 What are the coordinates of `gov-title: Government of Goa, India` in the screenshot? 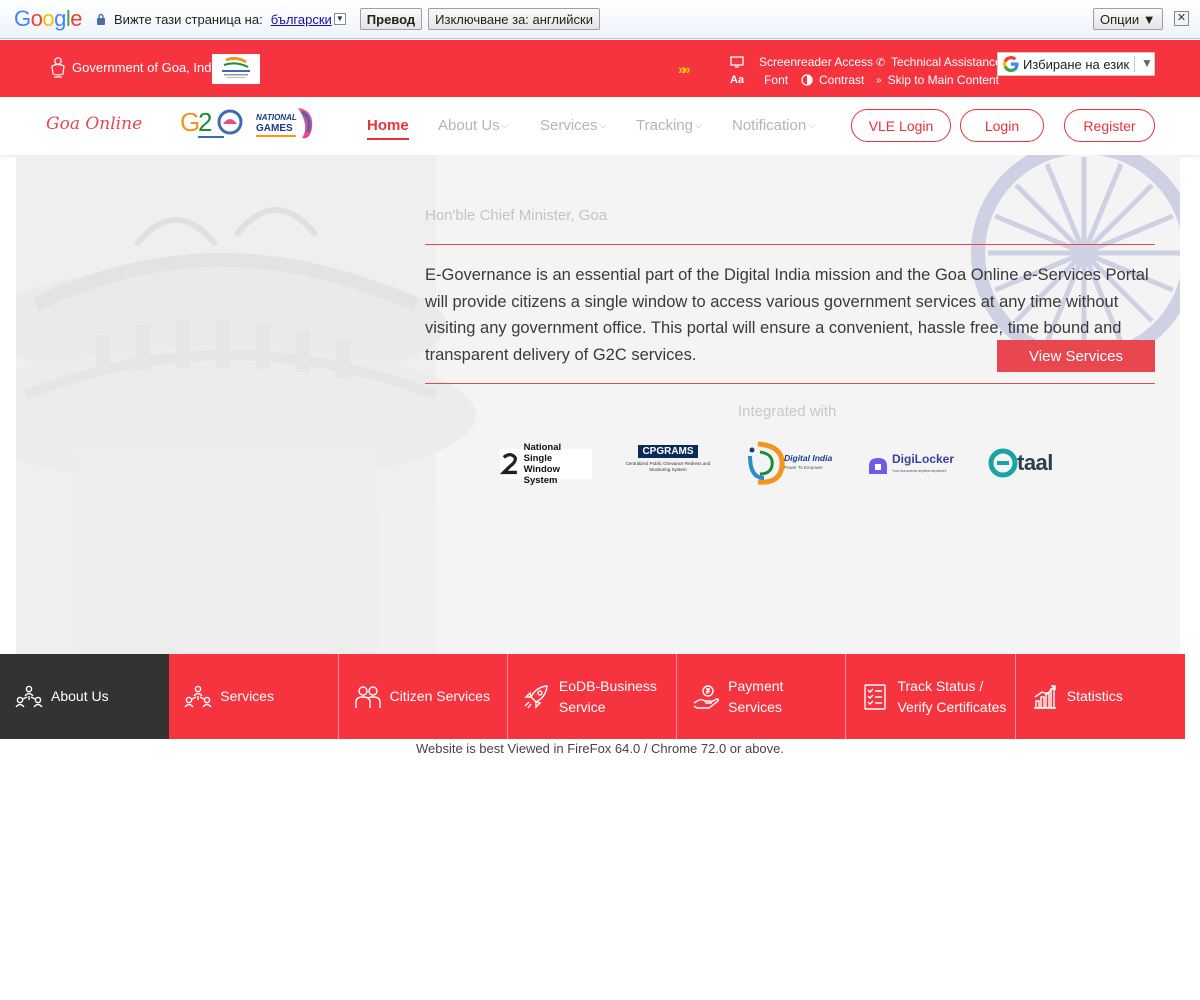 It's located at (147, 67).